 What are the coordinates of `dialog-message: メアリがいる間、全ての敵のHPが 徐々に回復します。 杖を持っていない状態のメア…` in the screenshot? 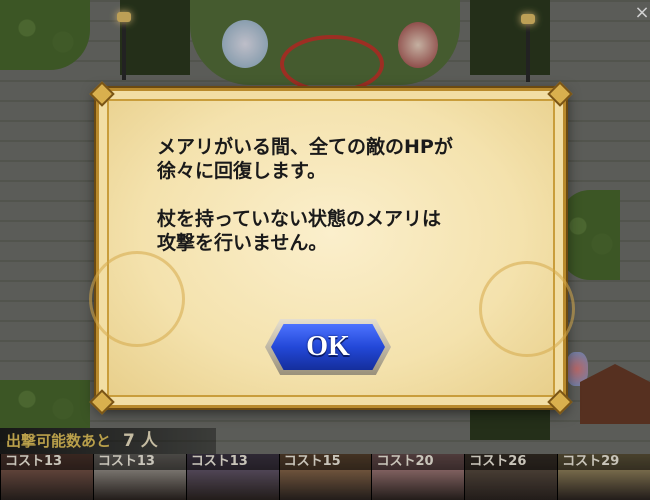 It's located at (305, 195).